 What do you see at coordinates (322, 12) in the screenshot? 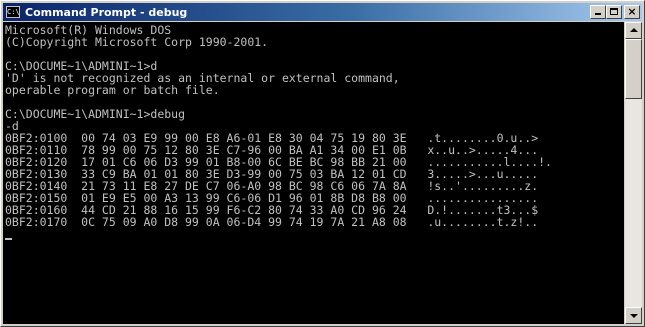
I see `title-bar: C:\ Command Prompt - debug ×` at bounding box center [322, 12].